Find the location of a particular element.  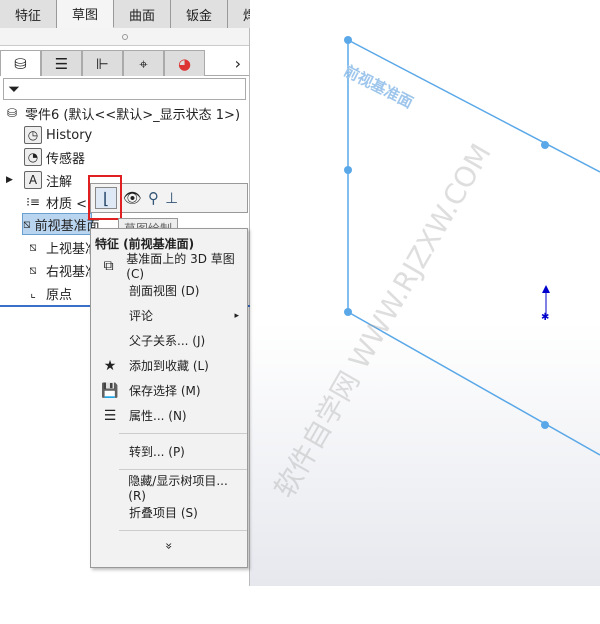

expand-arrow-icon: ▶ is located at coordinates (15, 180).